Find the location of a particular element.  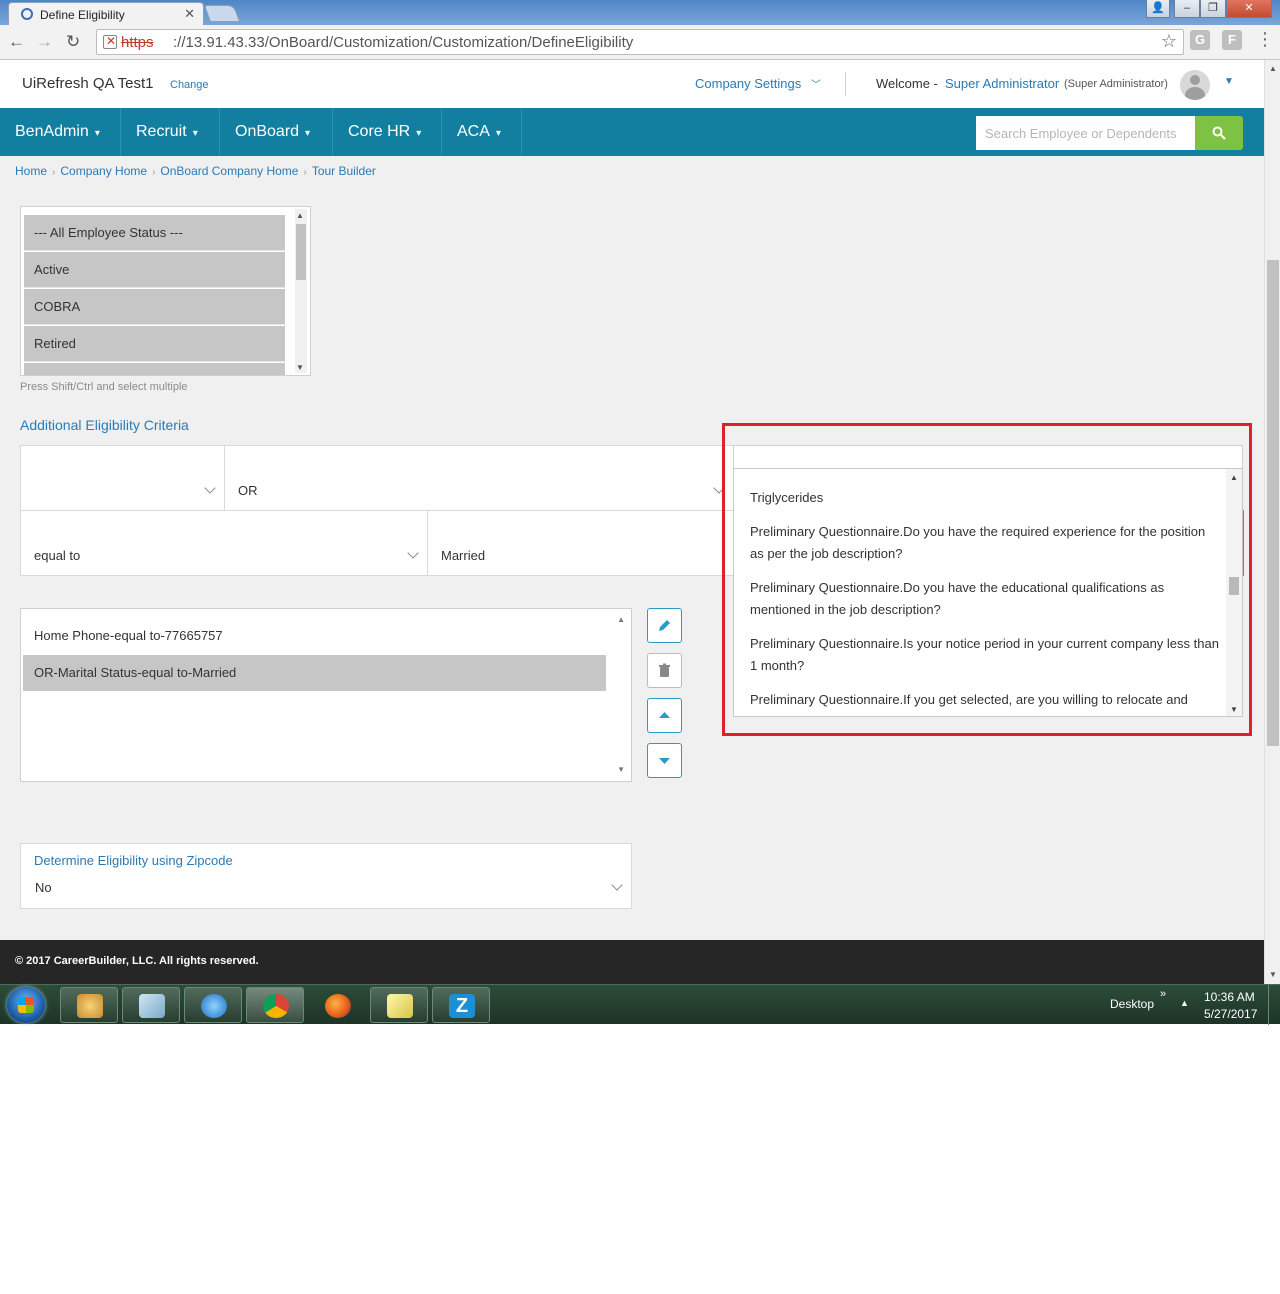

user-name-link: Super Administrator is located at coordinates (1002, 83).